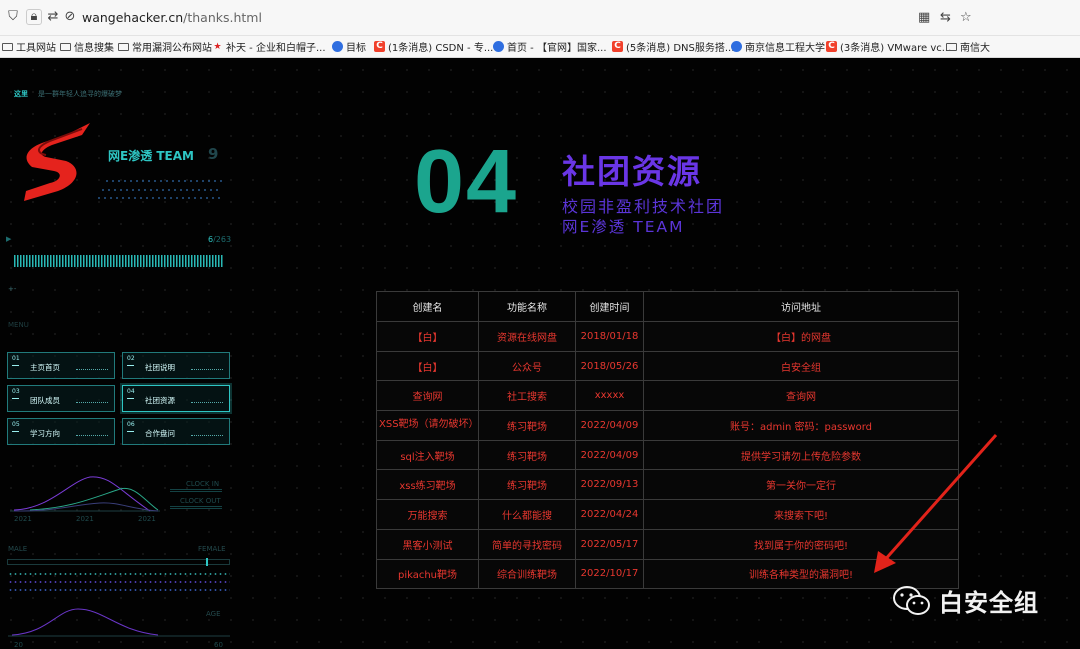 The width and height of the screenshot is (1080, 649). Describe the element at coordinates (29, 46) in the screenshot. I see `bookmark-item: 工具网站` at that location.